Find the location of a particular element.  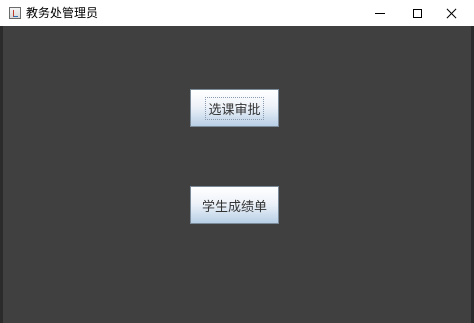

course-approval-label: 选课审批 is located at coordinates (234, 108).